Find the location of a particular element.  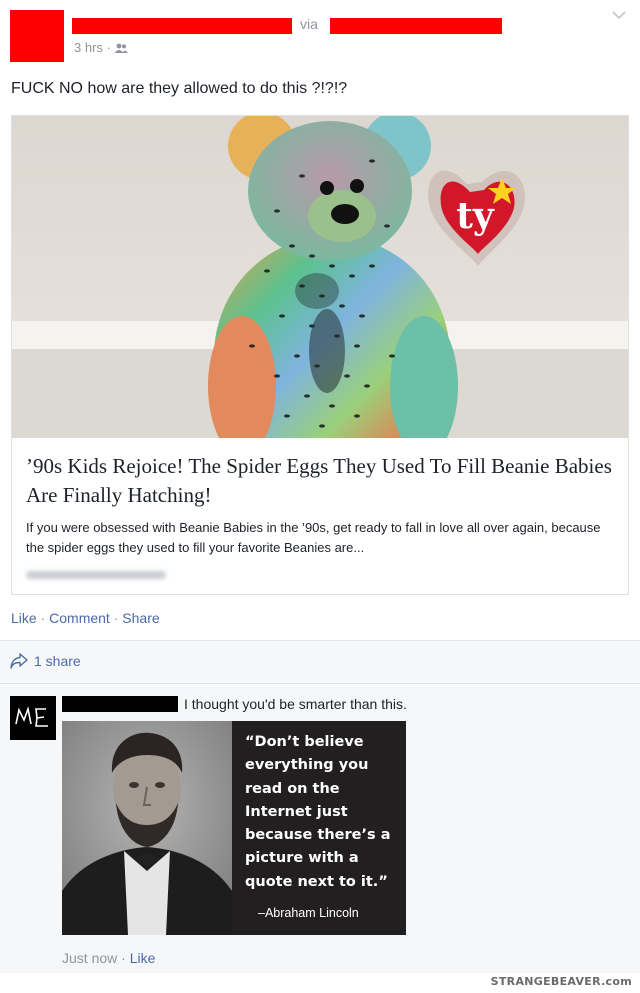

comment-meta: Just now · Like is located at coordinates (108, 958).